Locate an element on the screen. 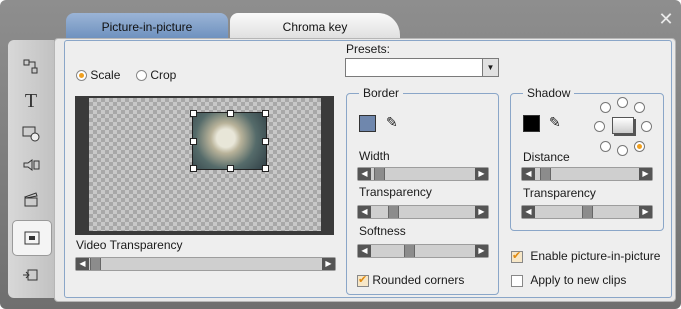 This screenshot has height=309, width=681. rounded-corners-checkbox is located at coordinates (363, 280).